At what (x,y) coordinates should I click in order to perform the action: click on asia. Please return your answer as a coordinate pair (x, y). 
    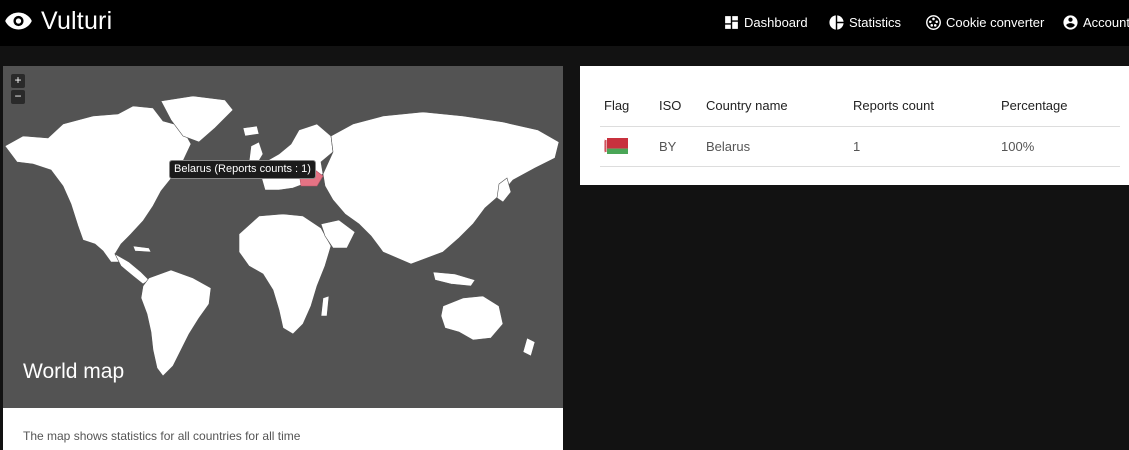
    Looking at the image, I should click on (441, 188).